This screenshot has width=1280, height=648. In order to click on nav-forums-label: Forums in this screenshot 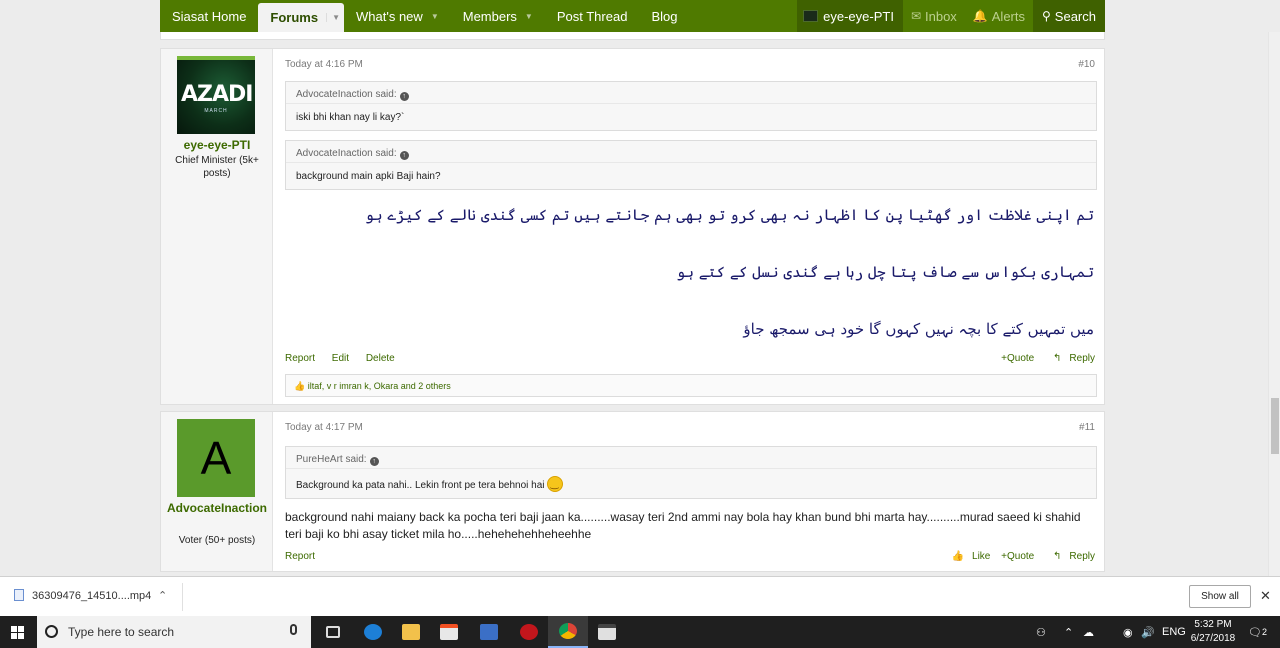, I will do `click(294, 17)`.